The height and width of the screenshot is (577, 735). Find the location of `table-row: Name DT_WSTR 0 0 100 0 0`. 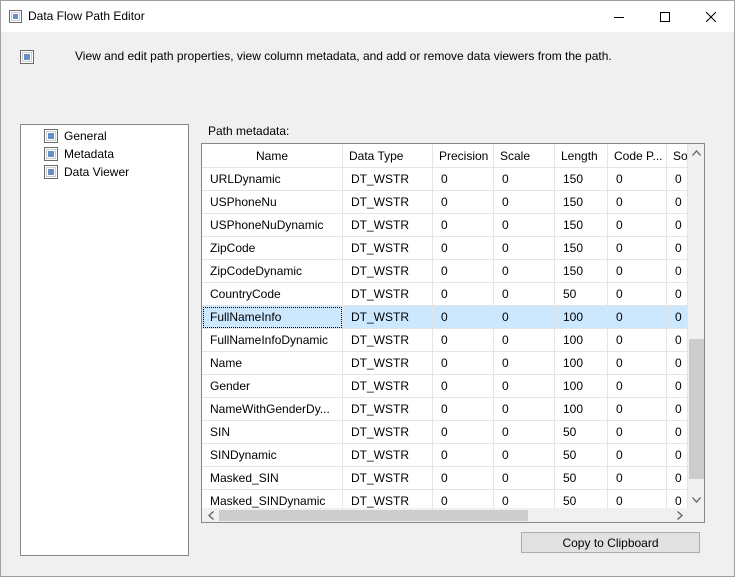

table-row: Name DT_WSTR 0 0 100 0 0 is located at coordinates (445, 363).